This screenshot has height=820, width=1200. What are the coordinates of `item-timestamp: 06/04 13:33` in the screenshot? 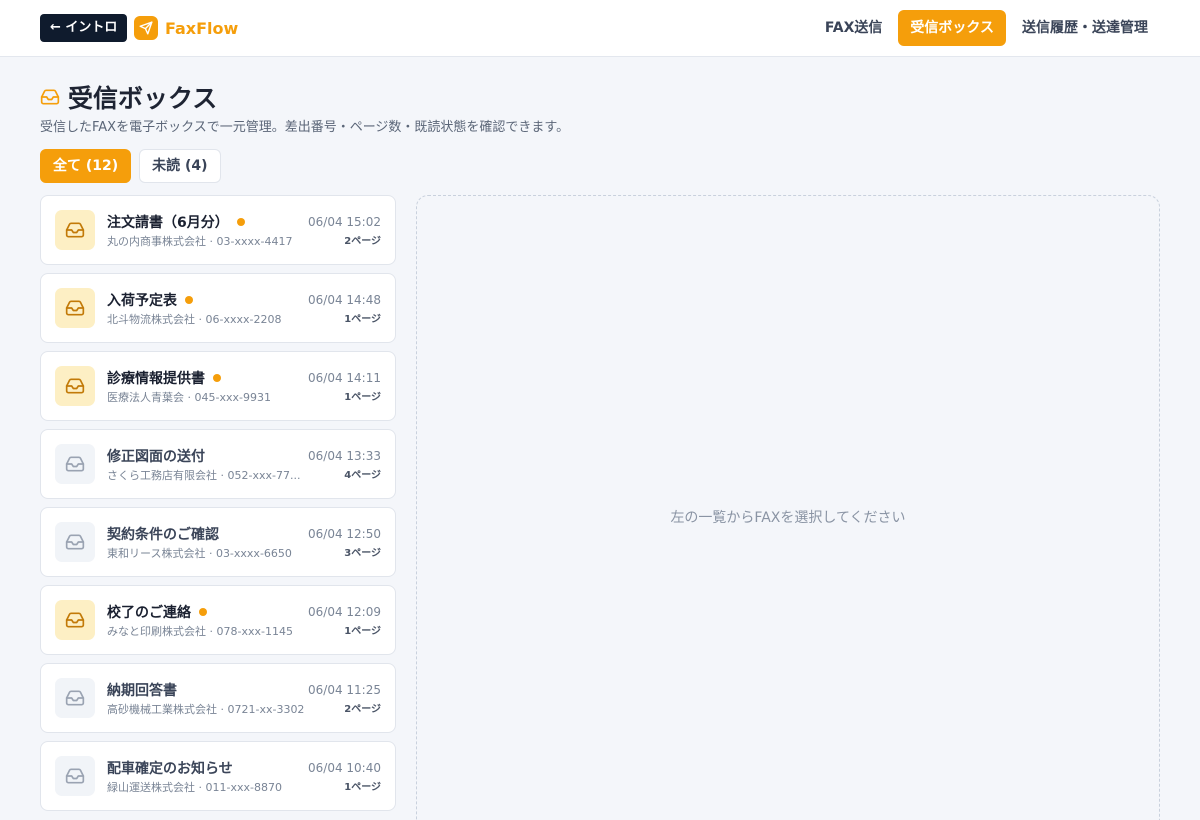 It's located at (344, 456).